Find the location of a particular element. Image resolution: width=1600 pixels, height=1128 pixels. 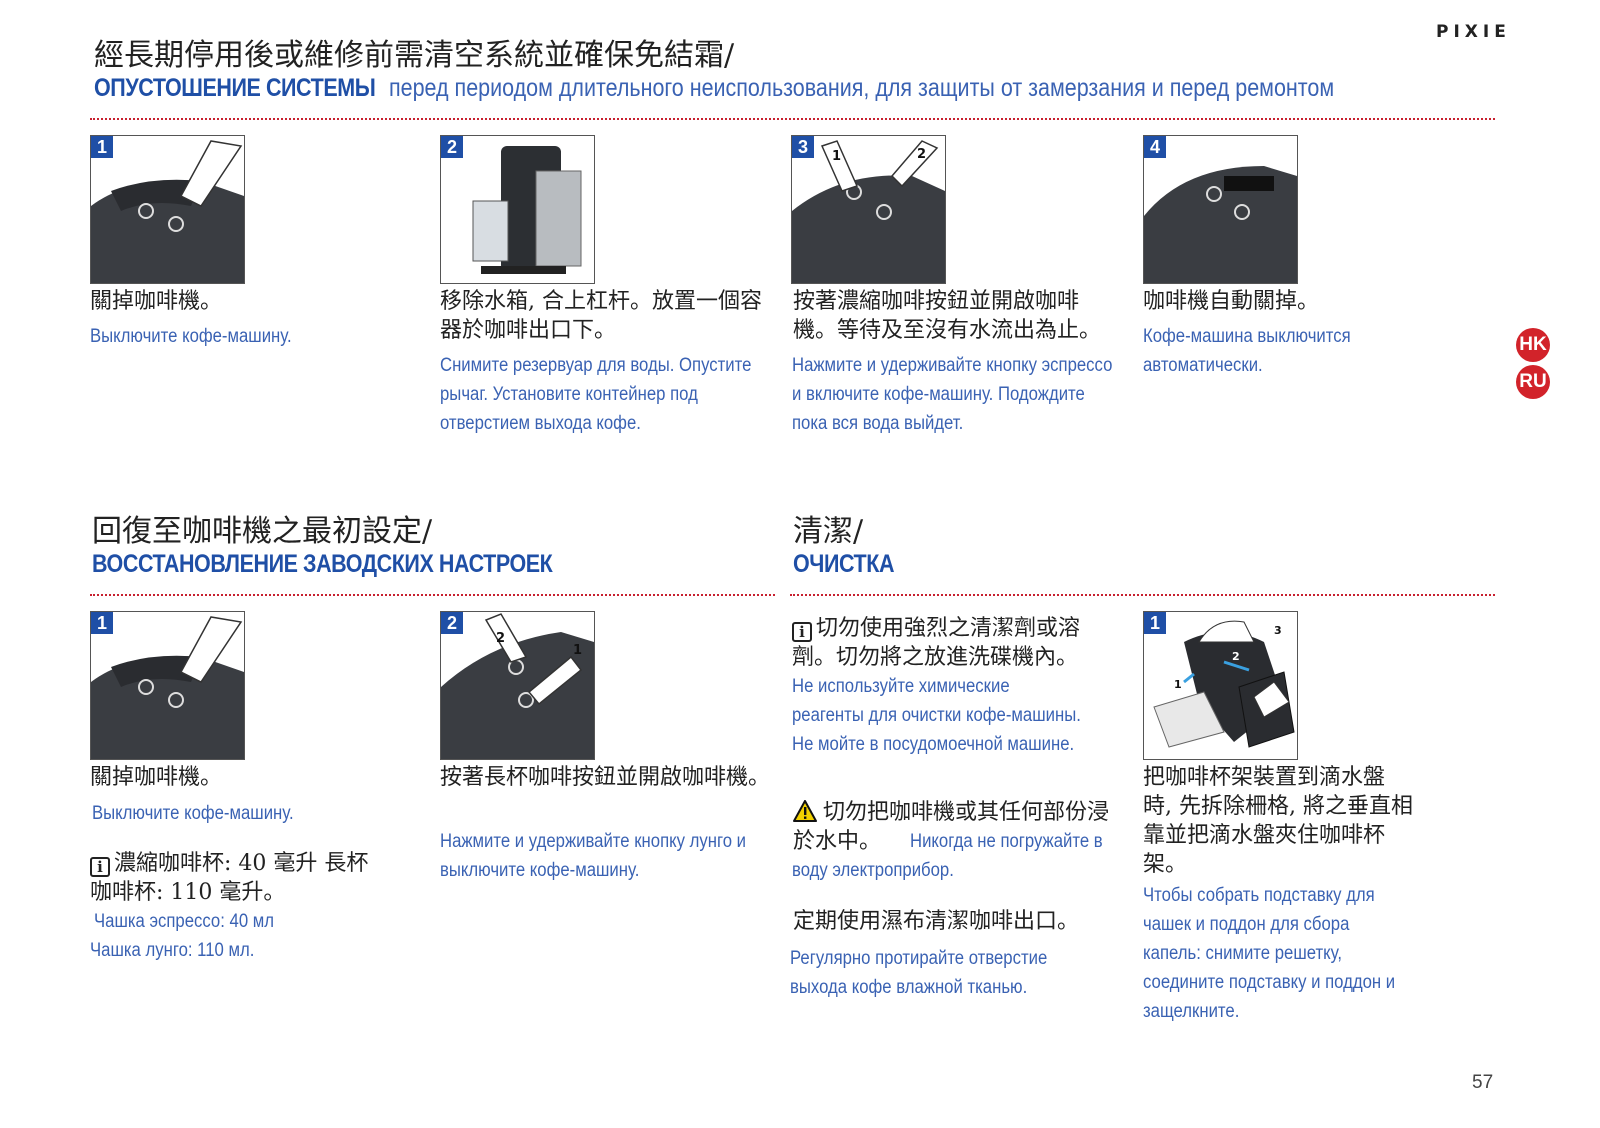

section3-wipe-zh: 定期使用濕布清潔咖啡出口。 is located at coordinates (936, 921).